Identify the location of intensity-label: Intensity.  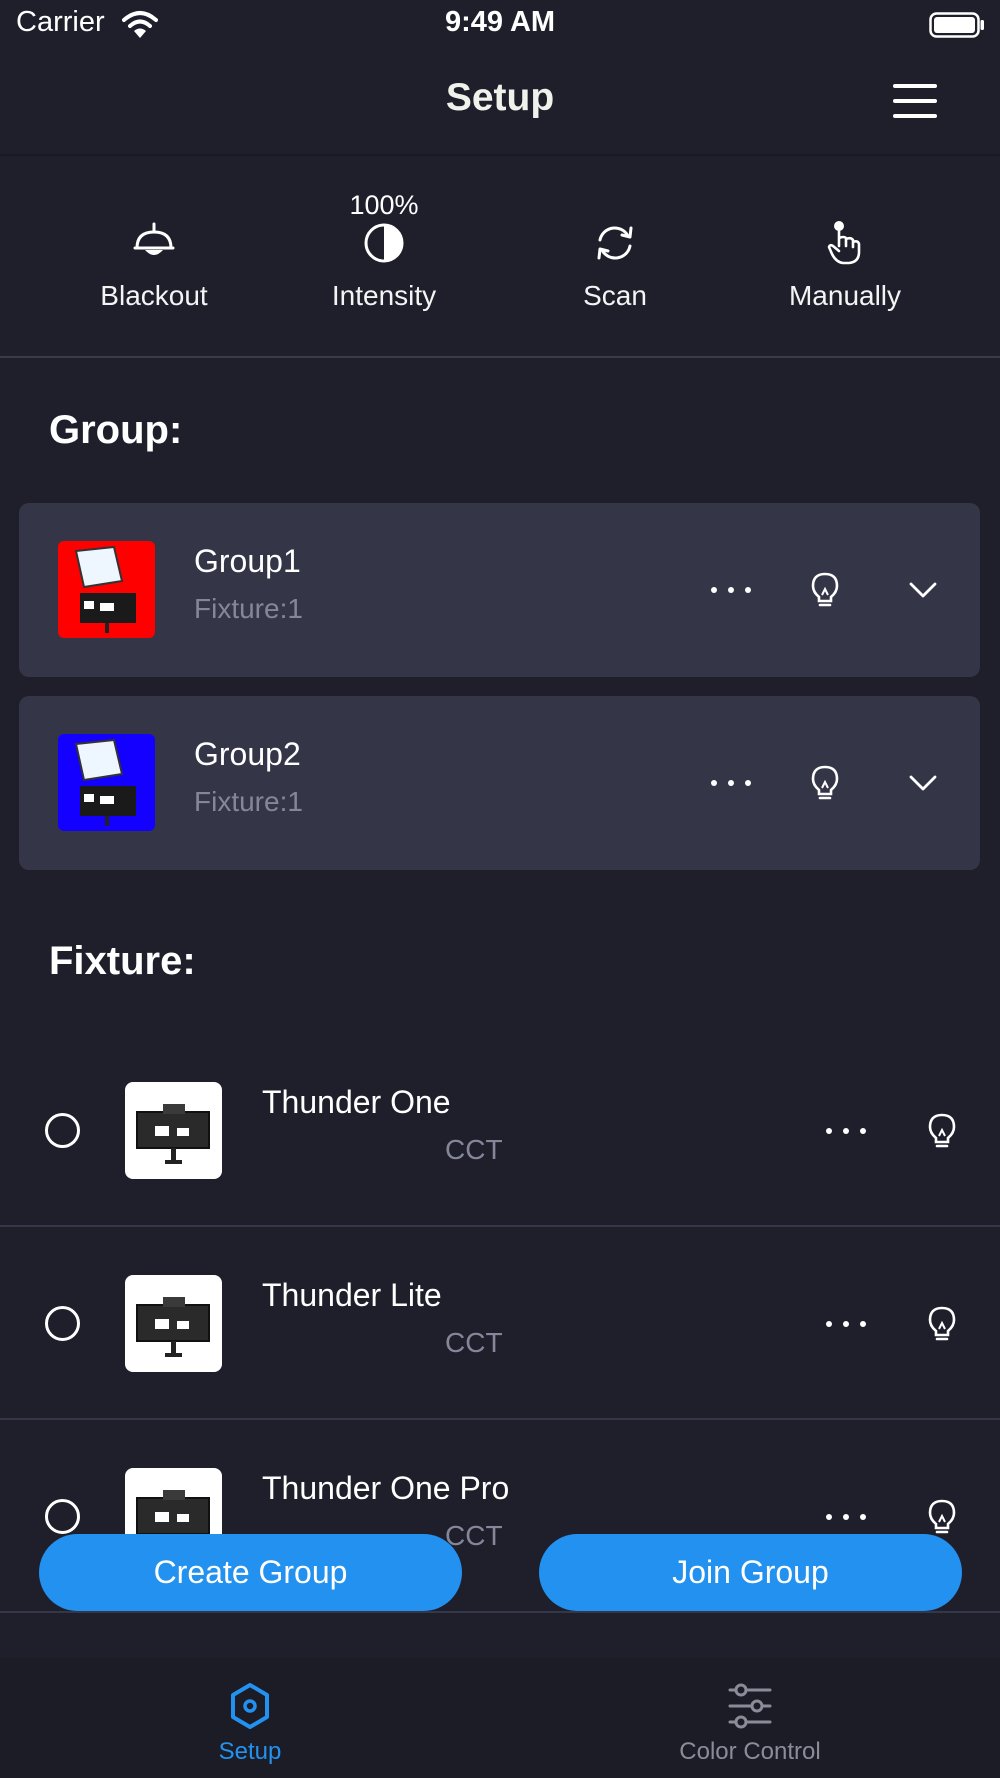
(384, 295).